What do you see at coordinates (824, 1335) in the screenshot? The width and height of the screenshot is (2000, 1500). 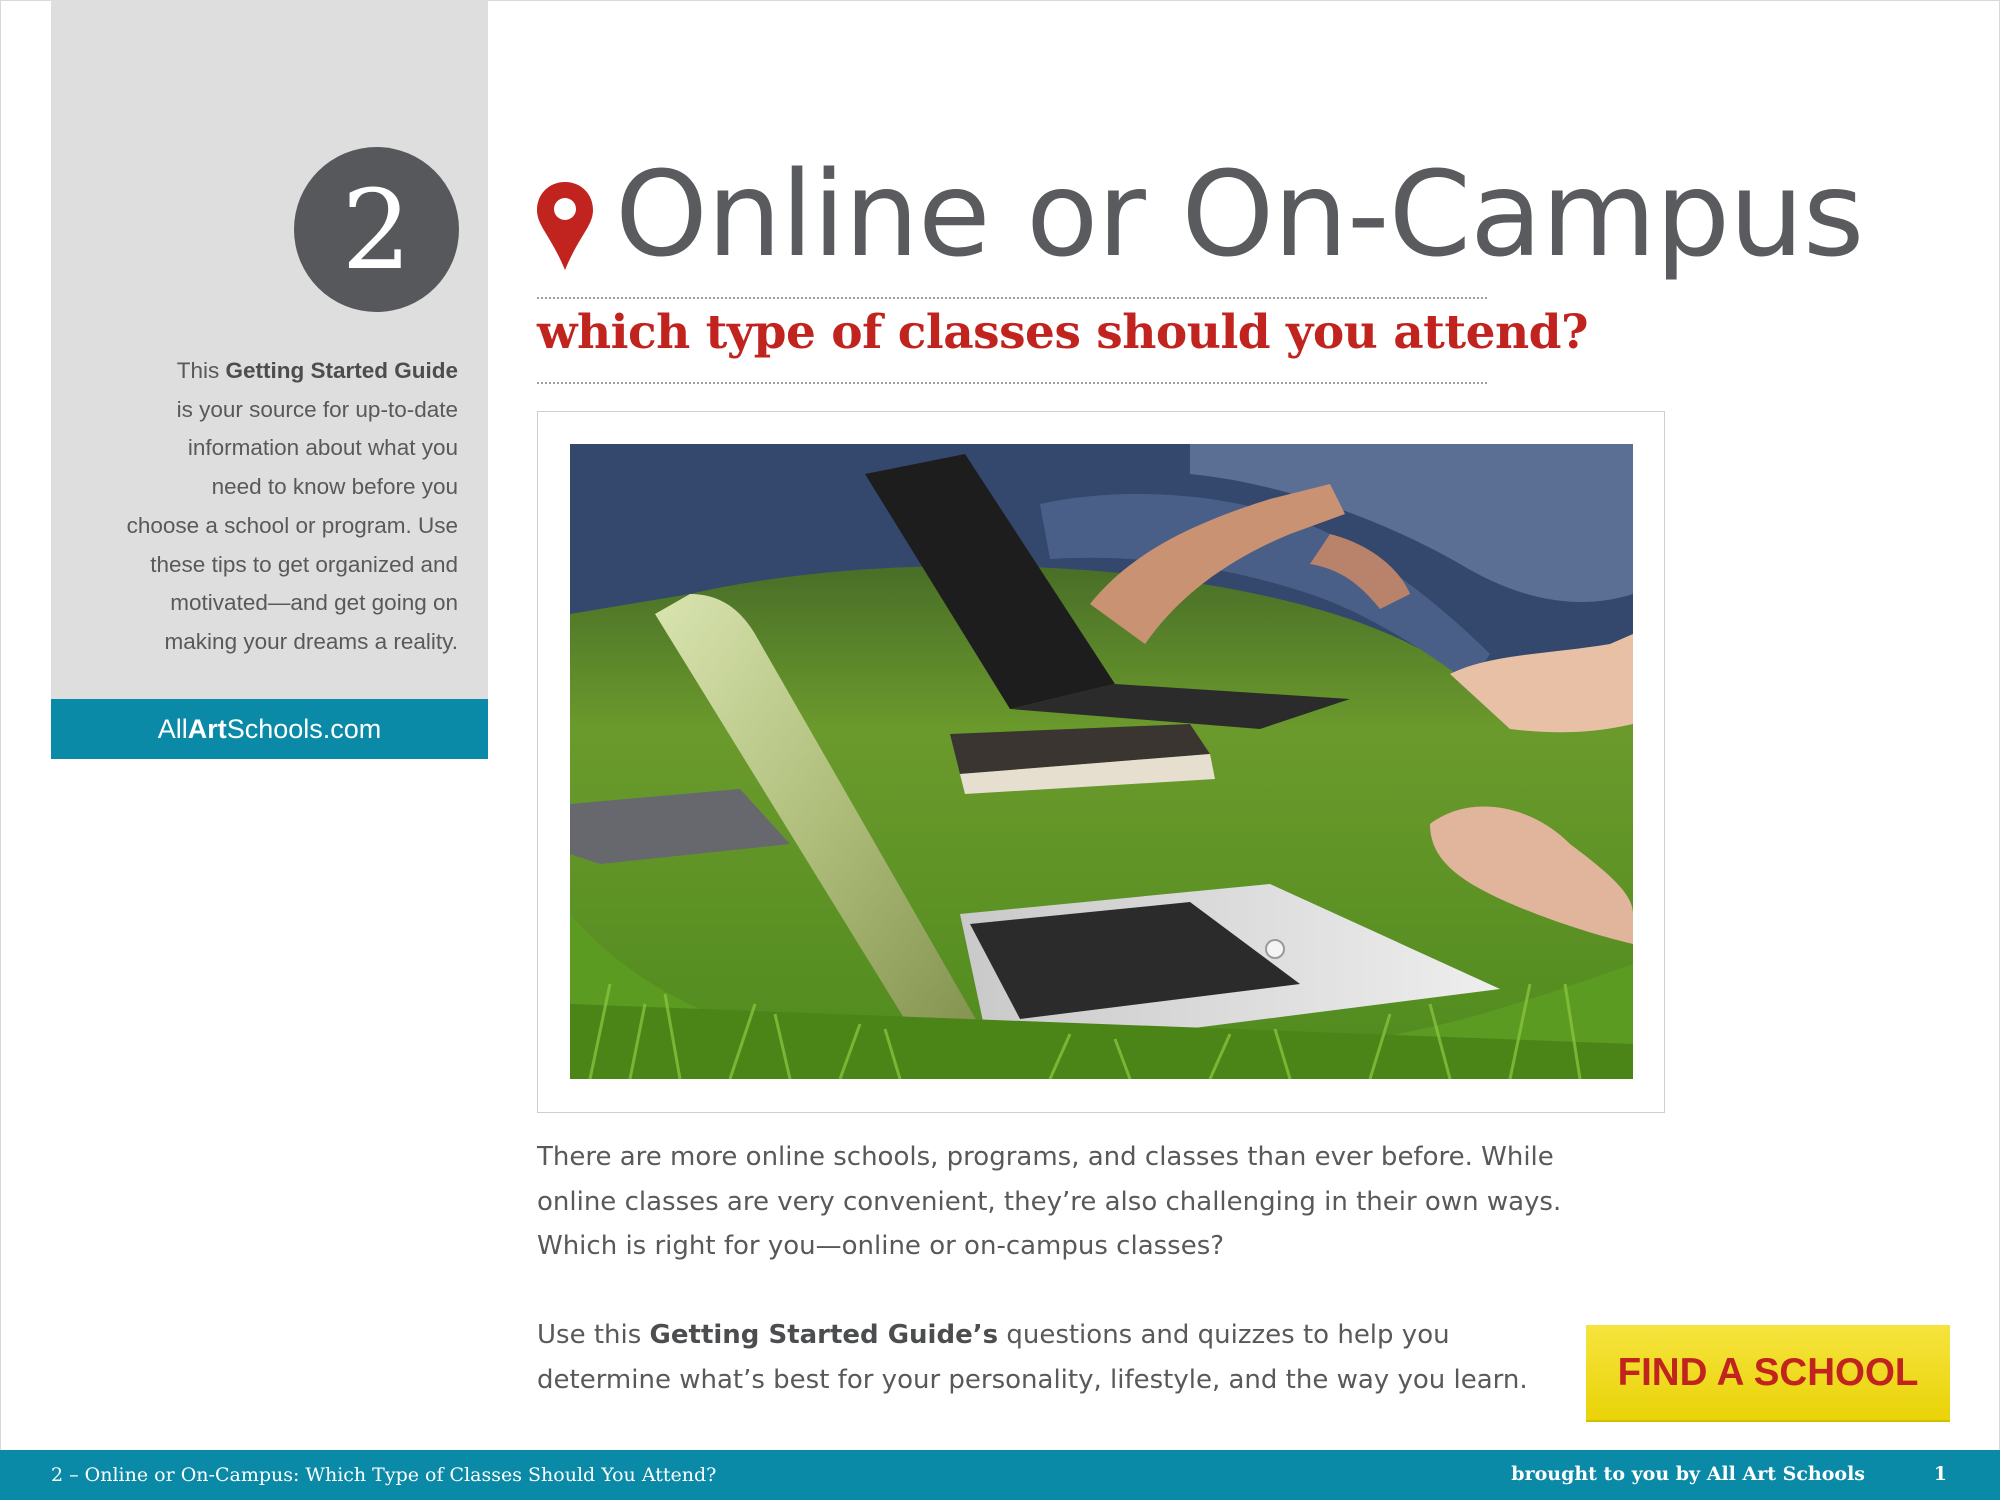 I see `guide-name: Getting Started Guide’s` at bounding box center [824, 1335].